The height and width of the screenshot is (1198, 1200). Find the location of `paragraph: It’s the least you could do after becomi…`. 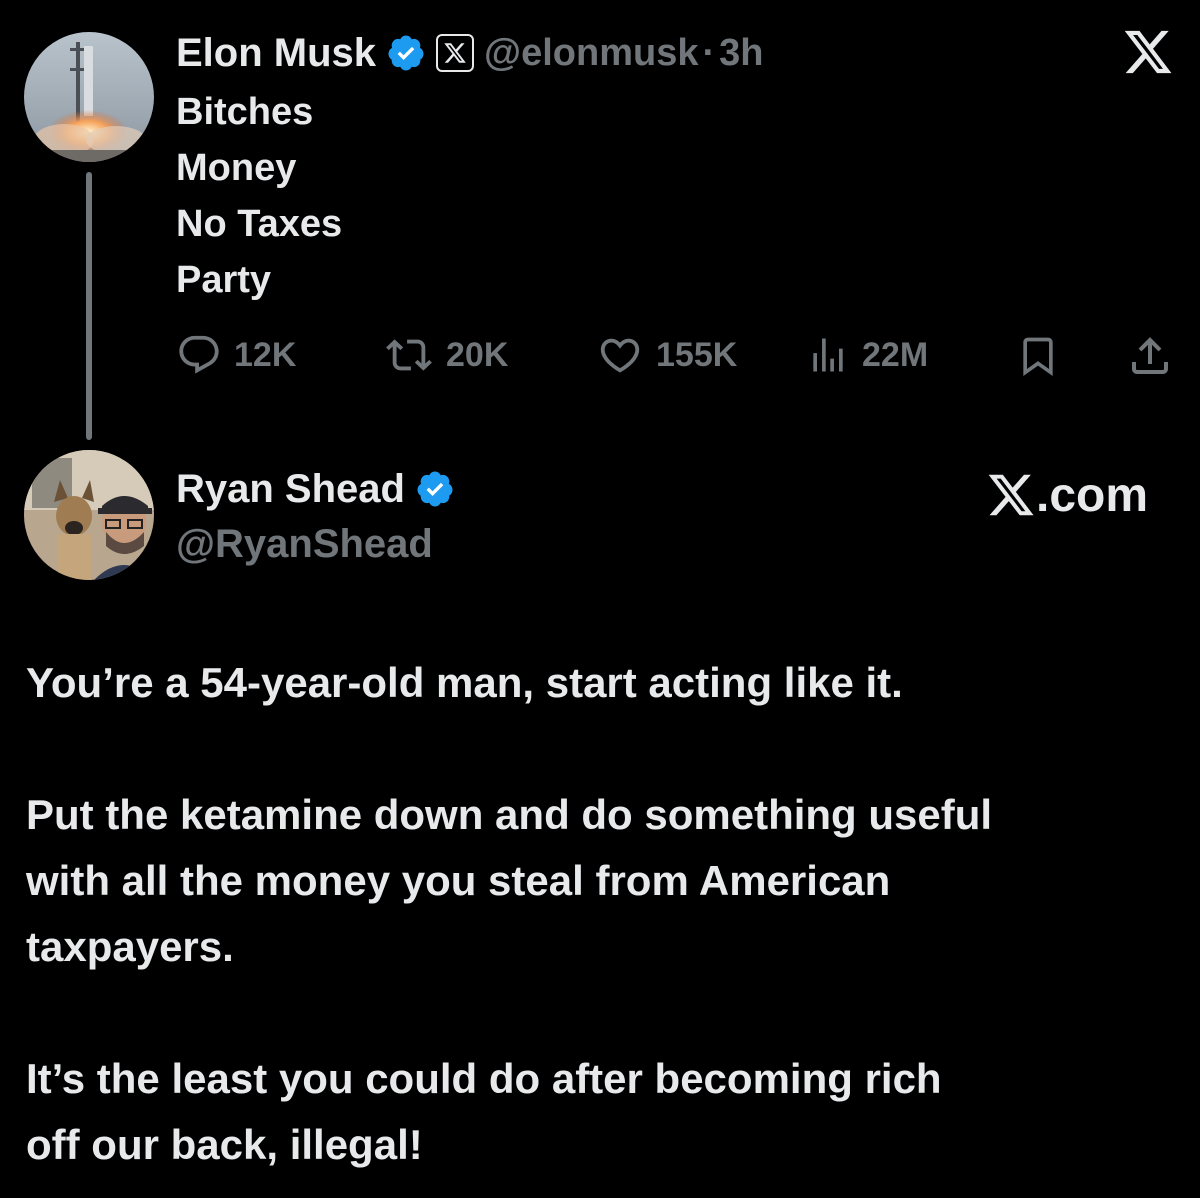

paragraph: It’s the least you could do after becomi… is located at coordinates (606, 1112).